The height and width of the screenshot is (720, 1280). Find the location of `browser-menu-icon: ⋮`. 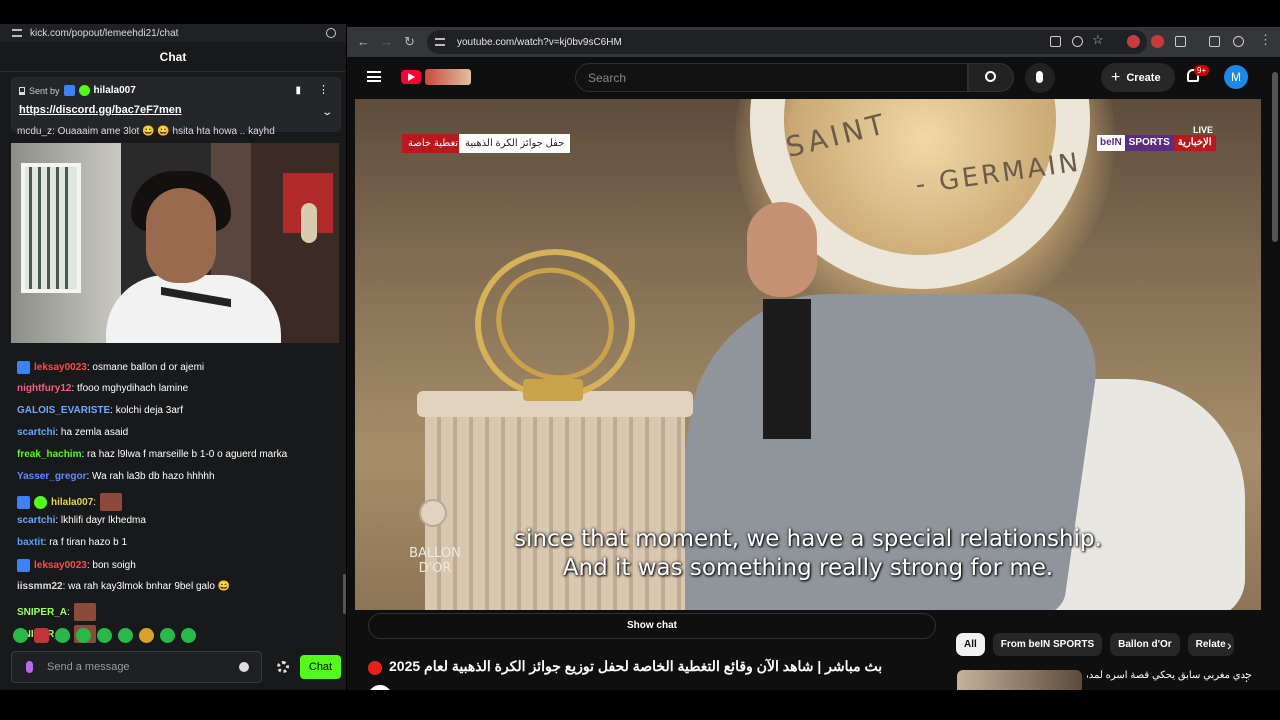

browser-menu-icon: ⋮ is located at coordinates (1265, 40).